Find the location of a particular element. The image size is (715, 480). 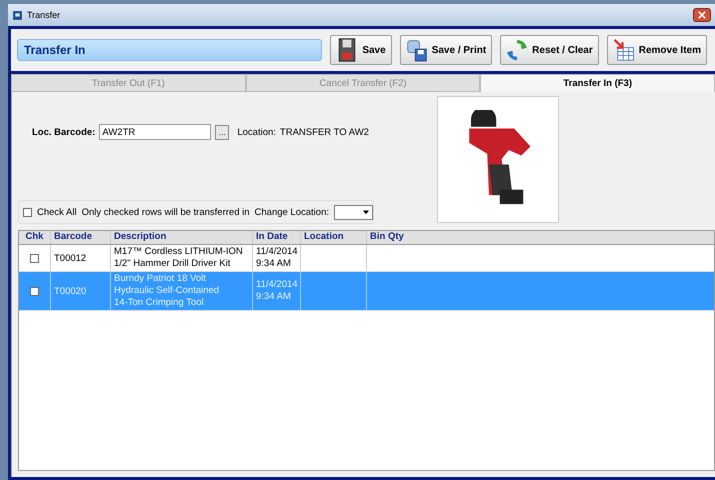

check-all-checkbox is located at coordinates (27, 212).